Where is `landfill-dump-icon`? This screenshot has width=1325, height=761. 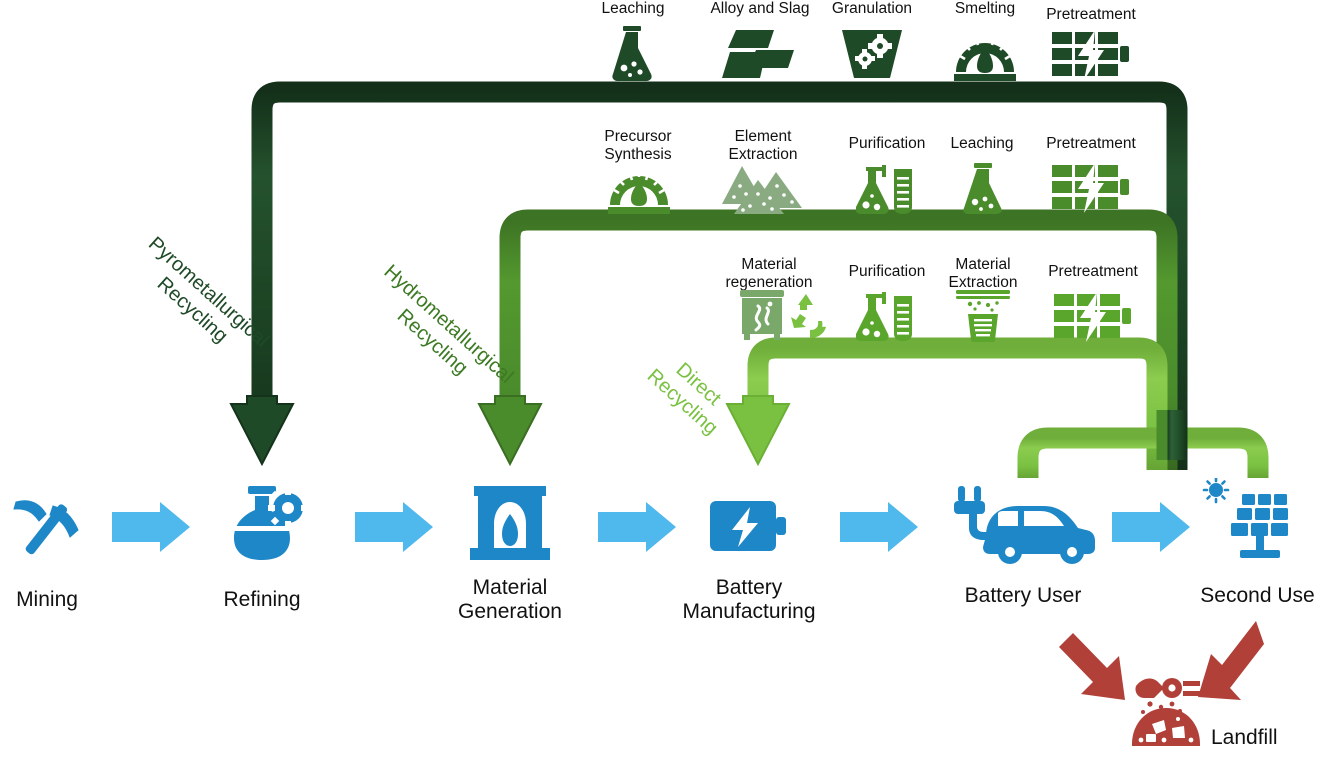
landfill-dump-icon is located at coordinates (1166, 711).